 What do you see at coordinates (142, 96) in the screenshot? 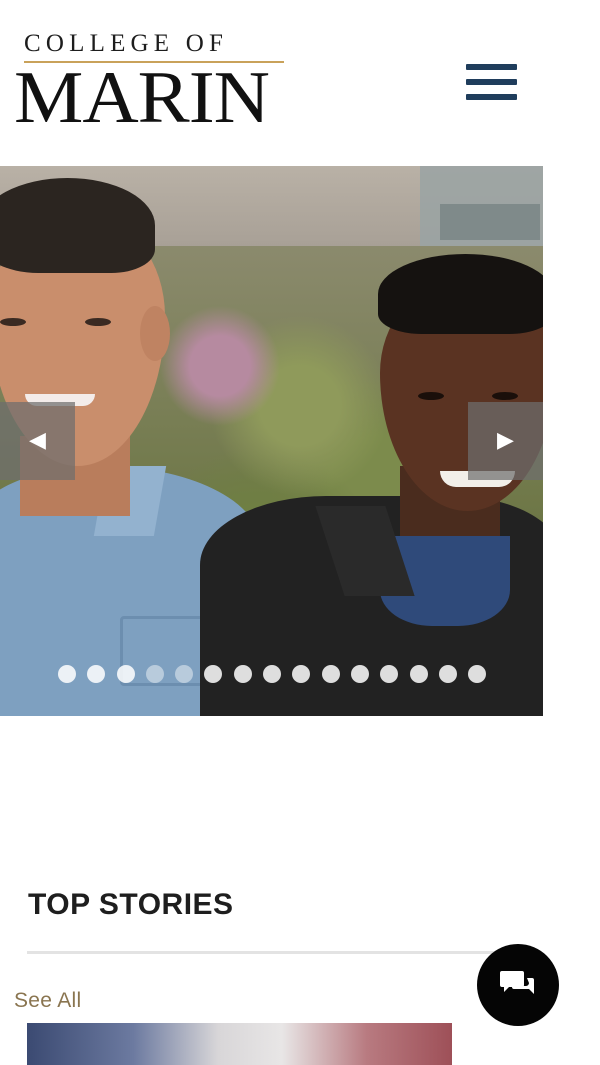
I see `logo-main-text: MARIN` at bounding box center [142, 96].